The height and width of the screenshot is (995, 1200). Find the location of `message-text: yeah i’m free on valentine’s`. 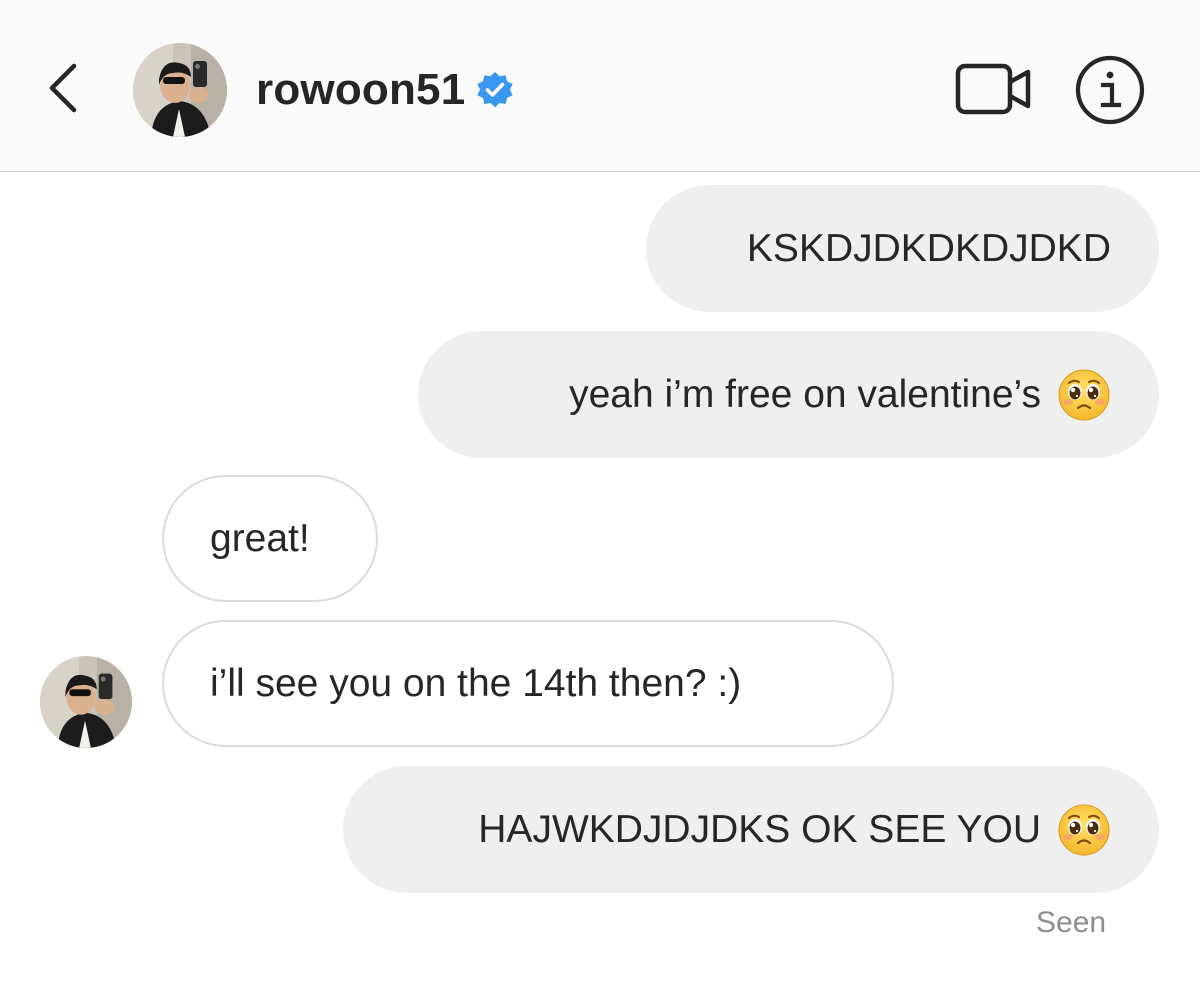

message-text: yeah i’m free on valentine’s is located at coordinates (805, 394).